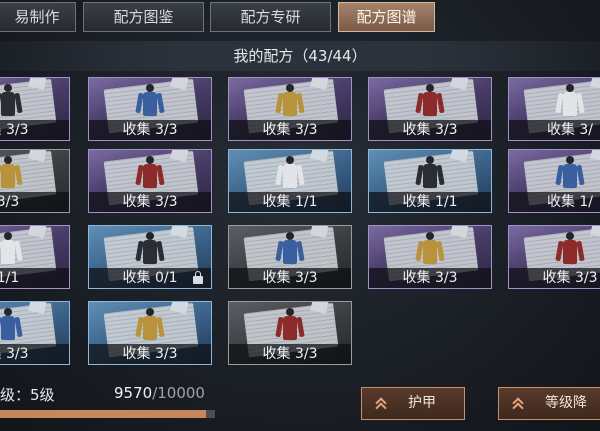 The image size is (600, 431). Describe the element at coordinates (27, 395) in the screenshot. I see `level-label: 级：5级` at that location.